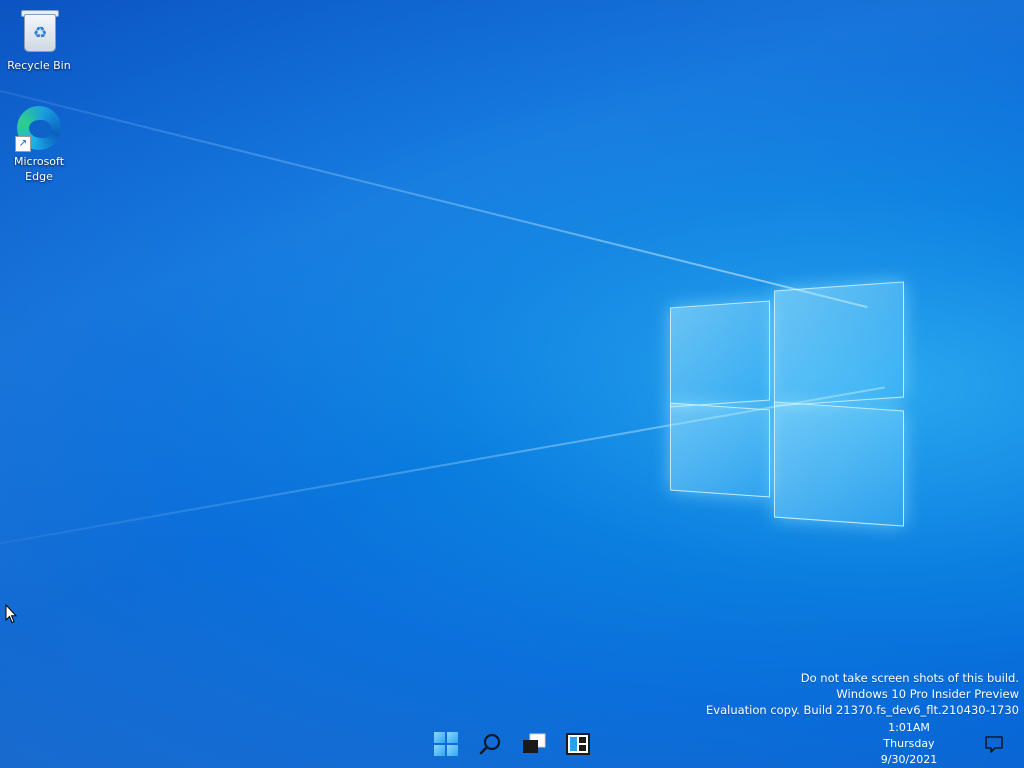  Describe the element at coordinates (512, 744) in the screenshot. I see `taskbar: 1:01AM Thursday 9/30/2021` at that location.